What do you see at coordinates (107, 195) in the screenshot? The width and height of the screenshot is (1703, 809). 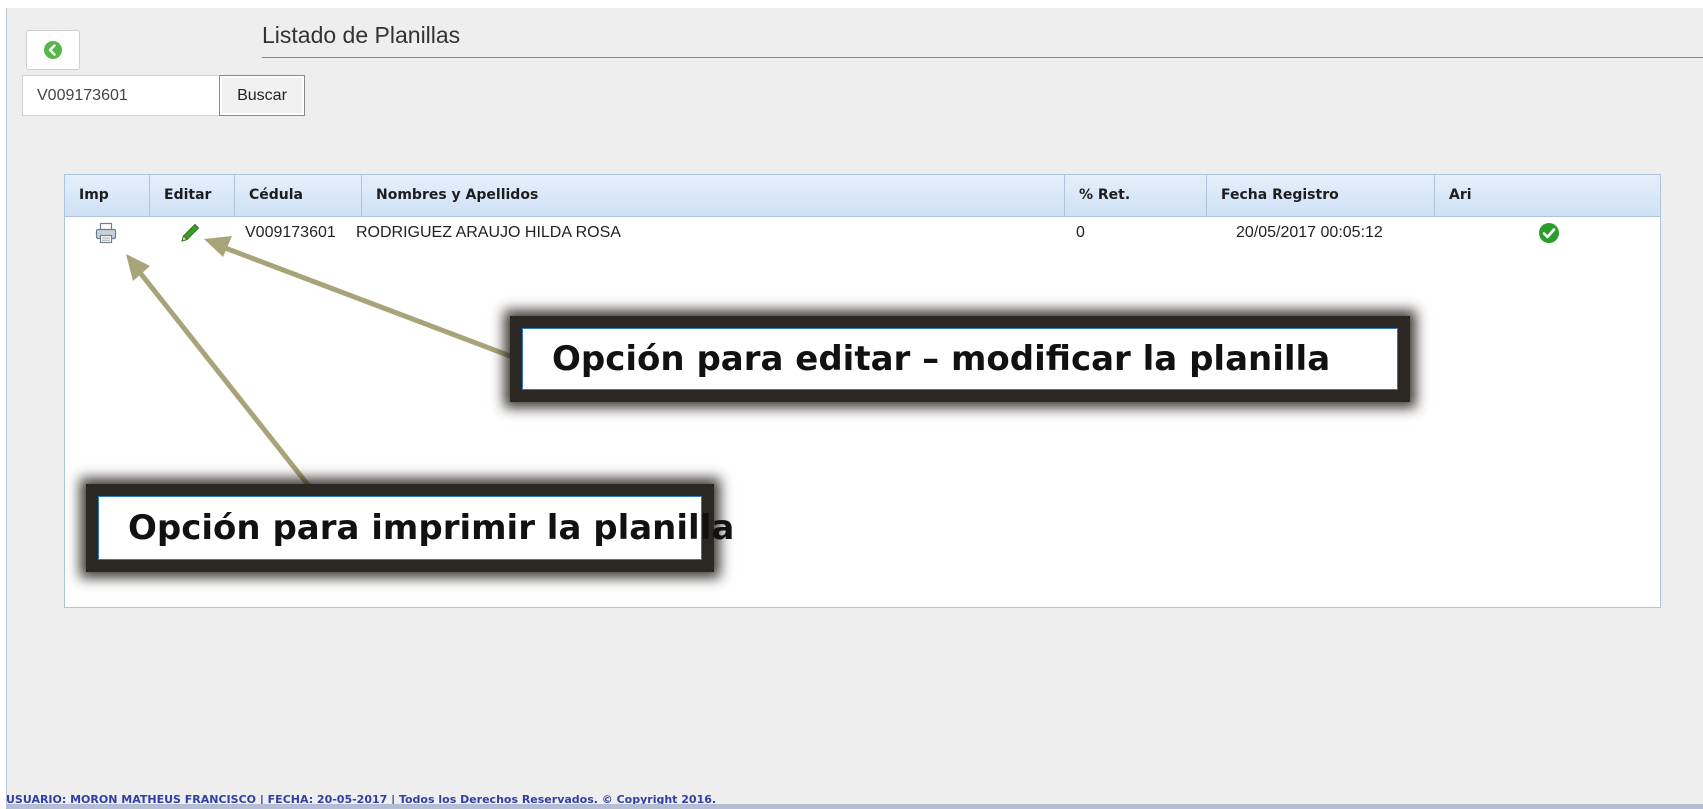 I see `column-header-imp: Imp` at bounding box center [107, 195].